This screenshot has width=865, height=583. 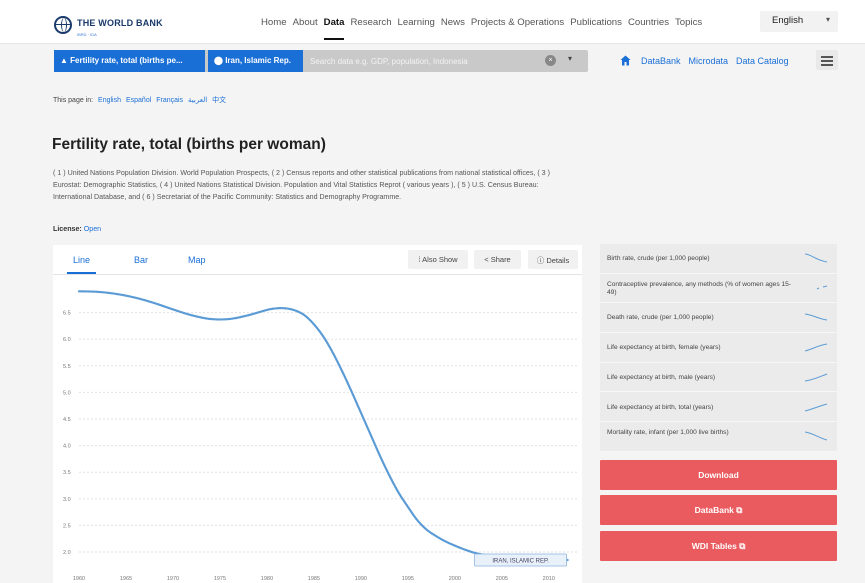 What do you see at coordinates (305, 22) in the screenshot?
I see `nav-item-about: About` at bounding box center [305, 22].